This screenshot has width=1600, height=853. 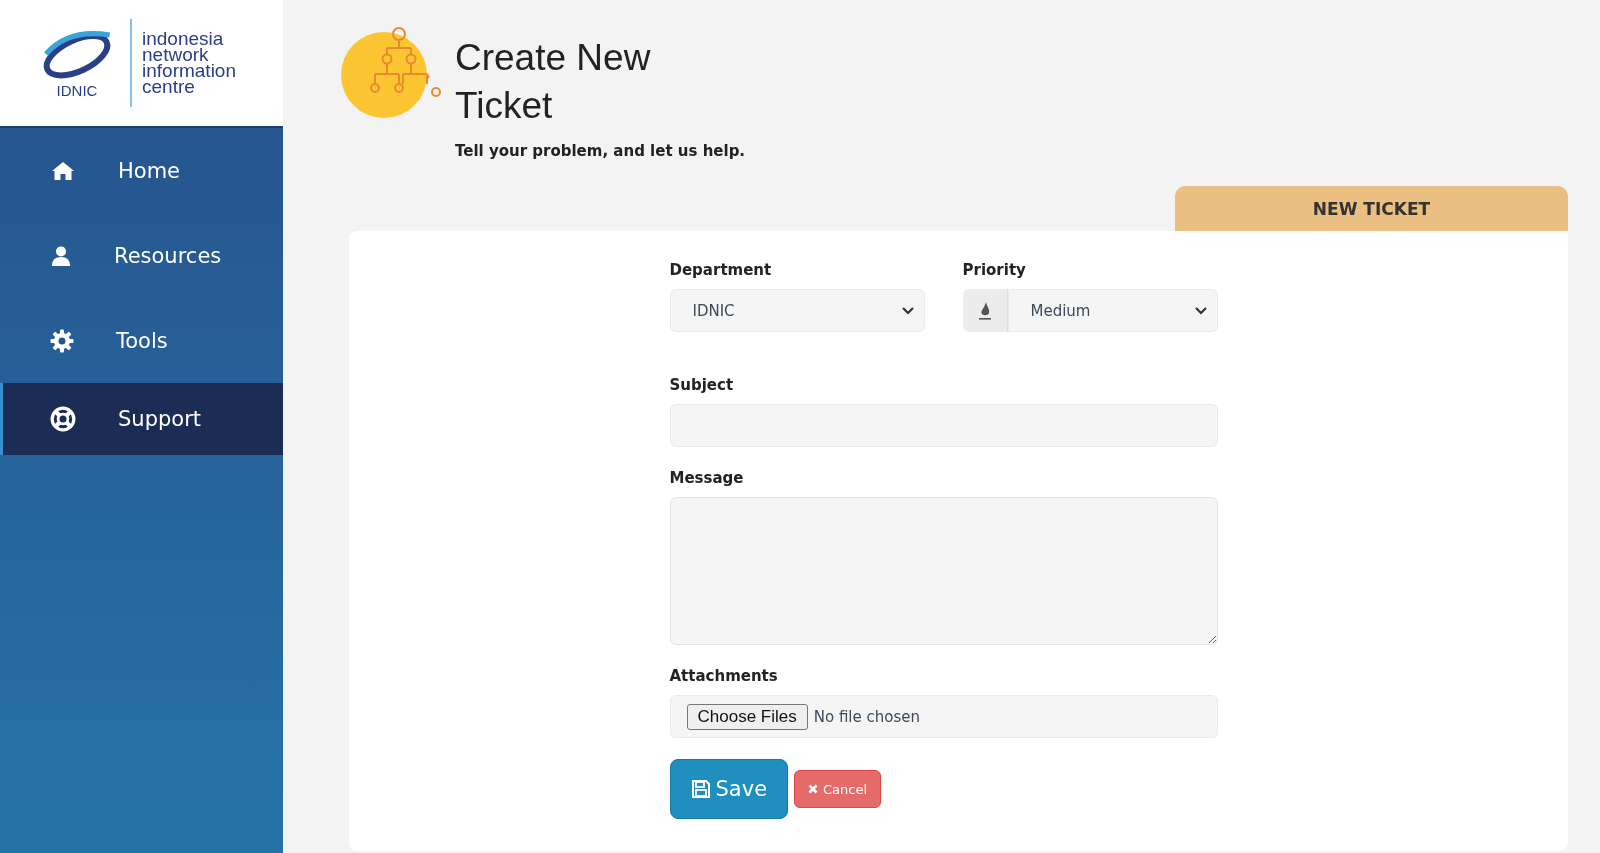 I want to click on sidebar-item: Support, so click(x=141, y=419).